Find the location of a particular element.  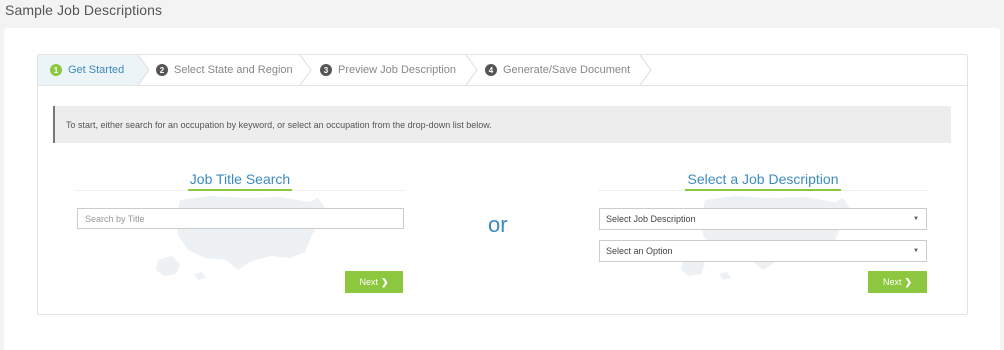

select-value: Select Job Description is located at coordinates (651, 219).